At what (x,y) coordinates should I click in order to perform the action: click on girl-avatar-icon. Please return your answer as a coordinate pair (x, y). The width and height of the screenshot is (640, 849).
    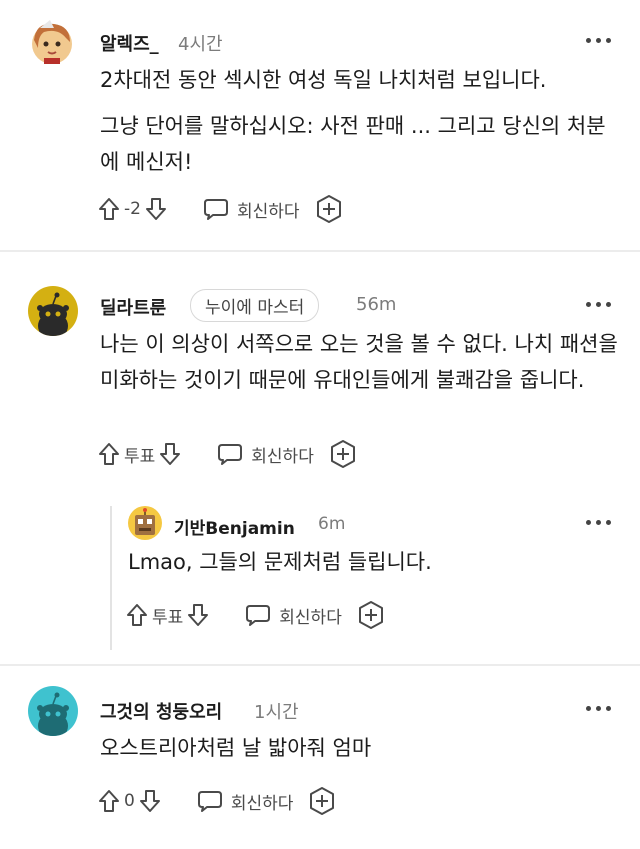
    Looking at the image, I should click on (52, 42).